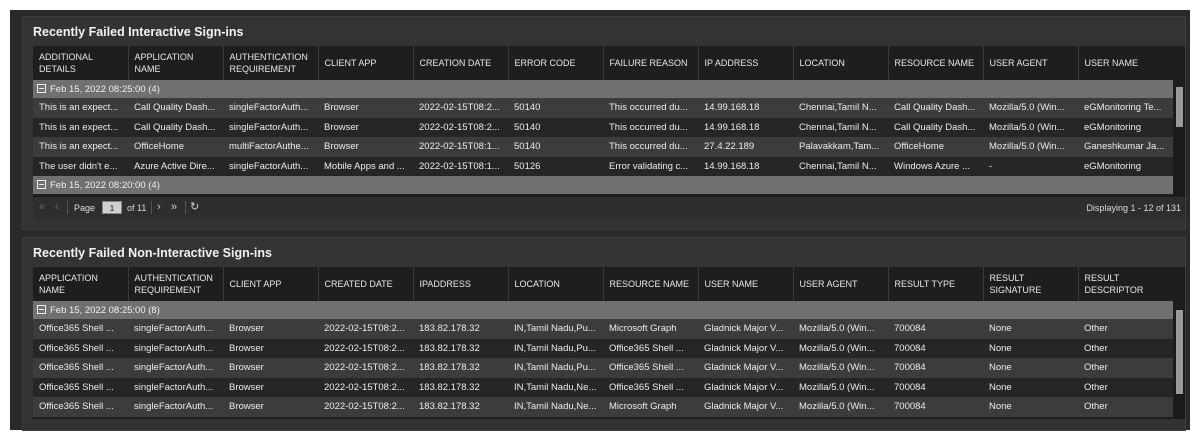 This screenshot has height=435, width=1200. I want to click on refresh-icon: ↻, so click(194, 207).